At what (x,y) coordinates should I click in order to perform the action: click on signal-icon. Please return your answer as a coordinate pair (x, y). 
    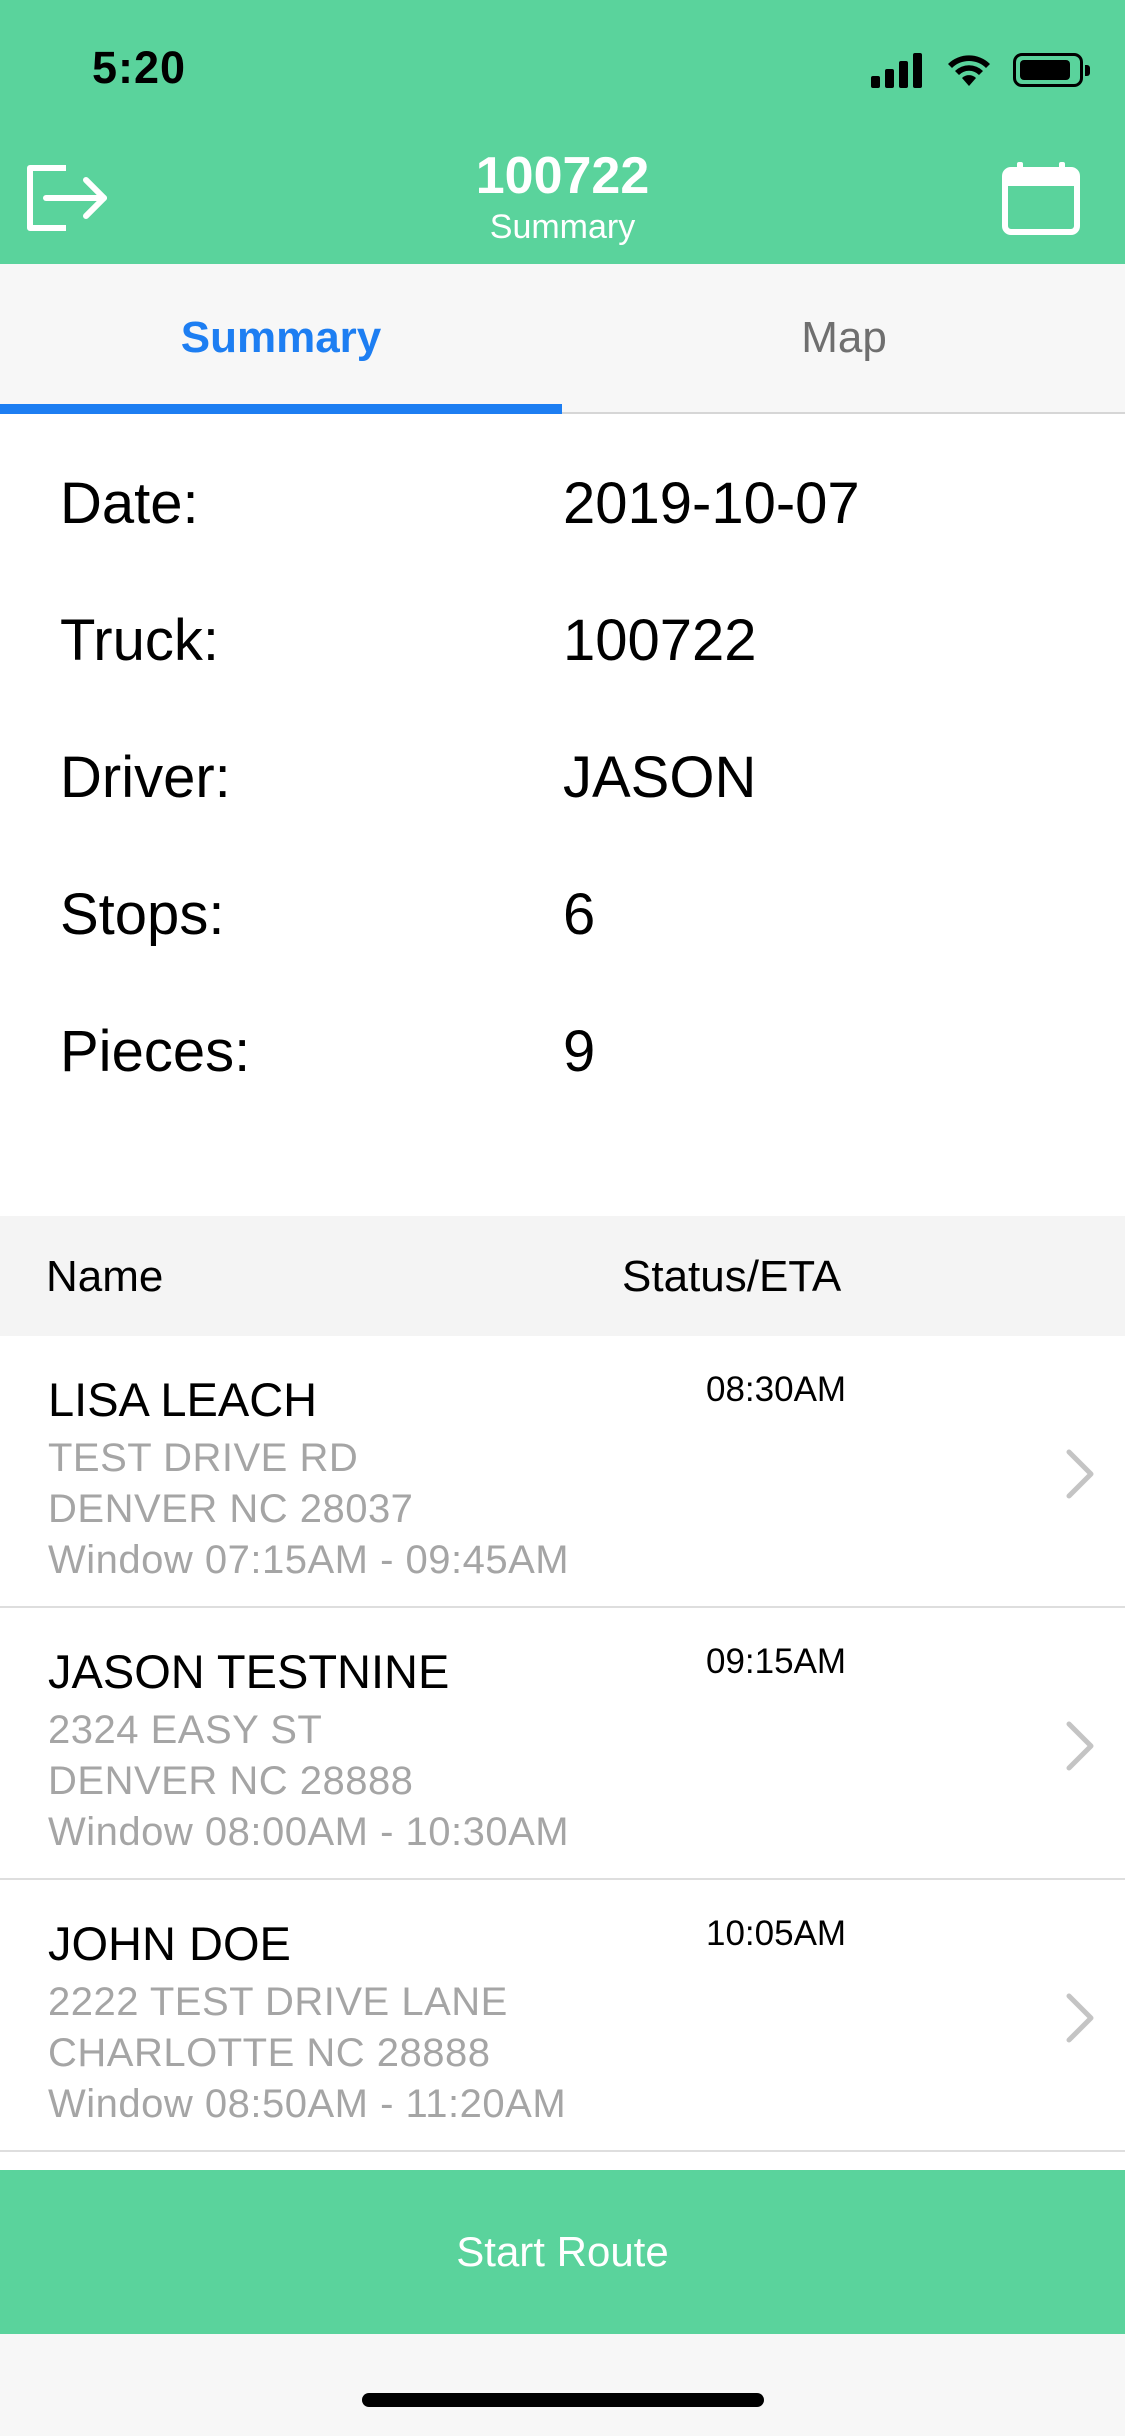
    Looking at the image, I should click on (899, 70).